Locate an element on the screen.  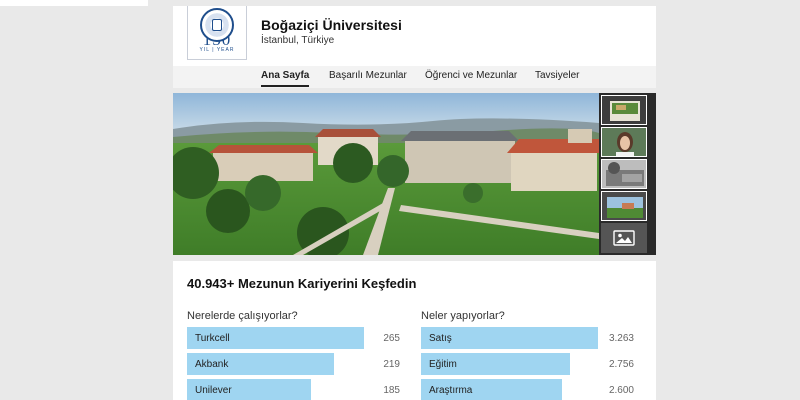
function-count: 2.756 is located at coordinates (621, 364).